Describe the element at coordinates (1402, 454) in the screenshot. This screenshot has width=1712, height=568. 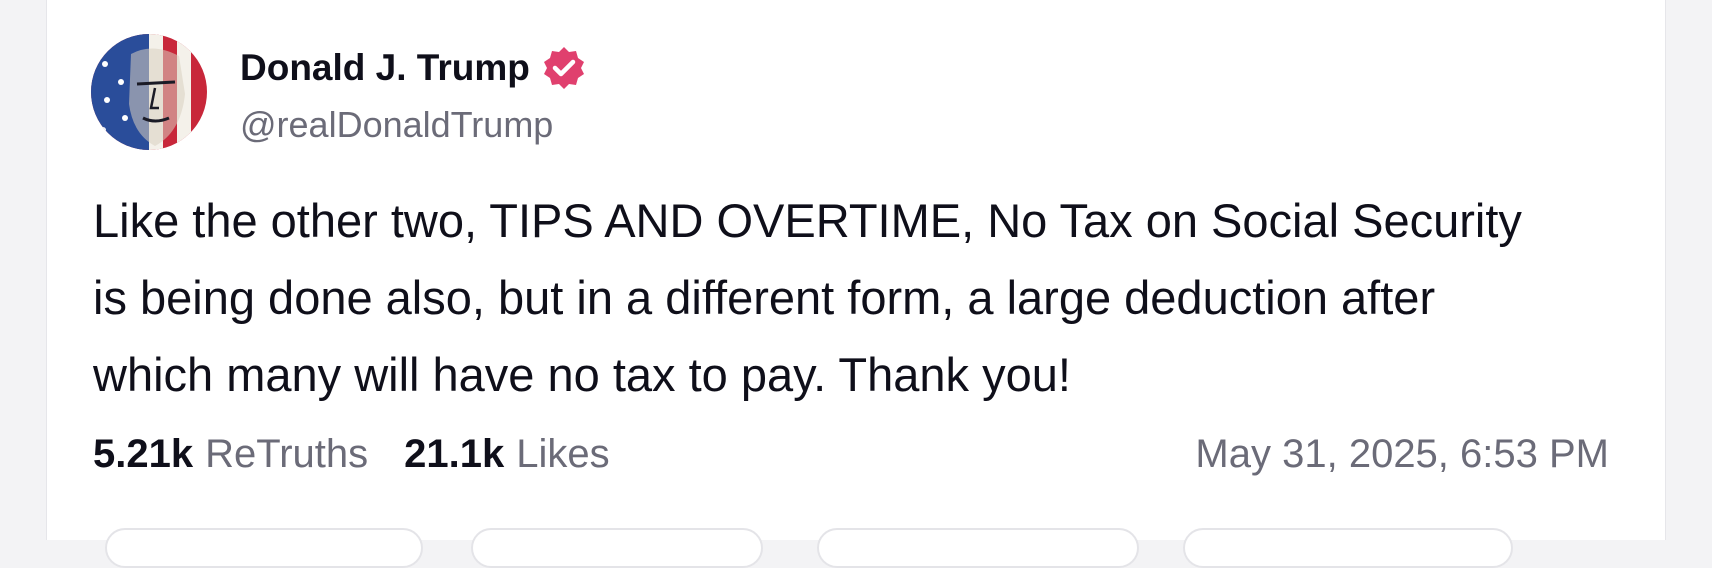
I see `post-timestamp: May 31, 2025, 6:53 PM` at that location.